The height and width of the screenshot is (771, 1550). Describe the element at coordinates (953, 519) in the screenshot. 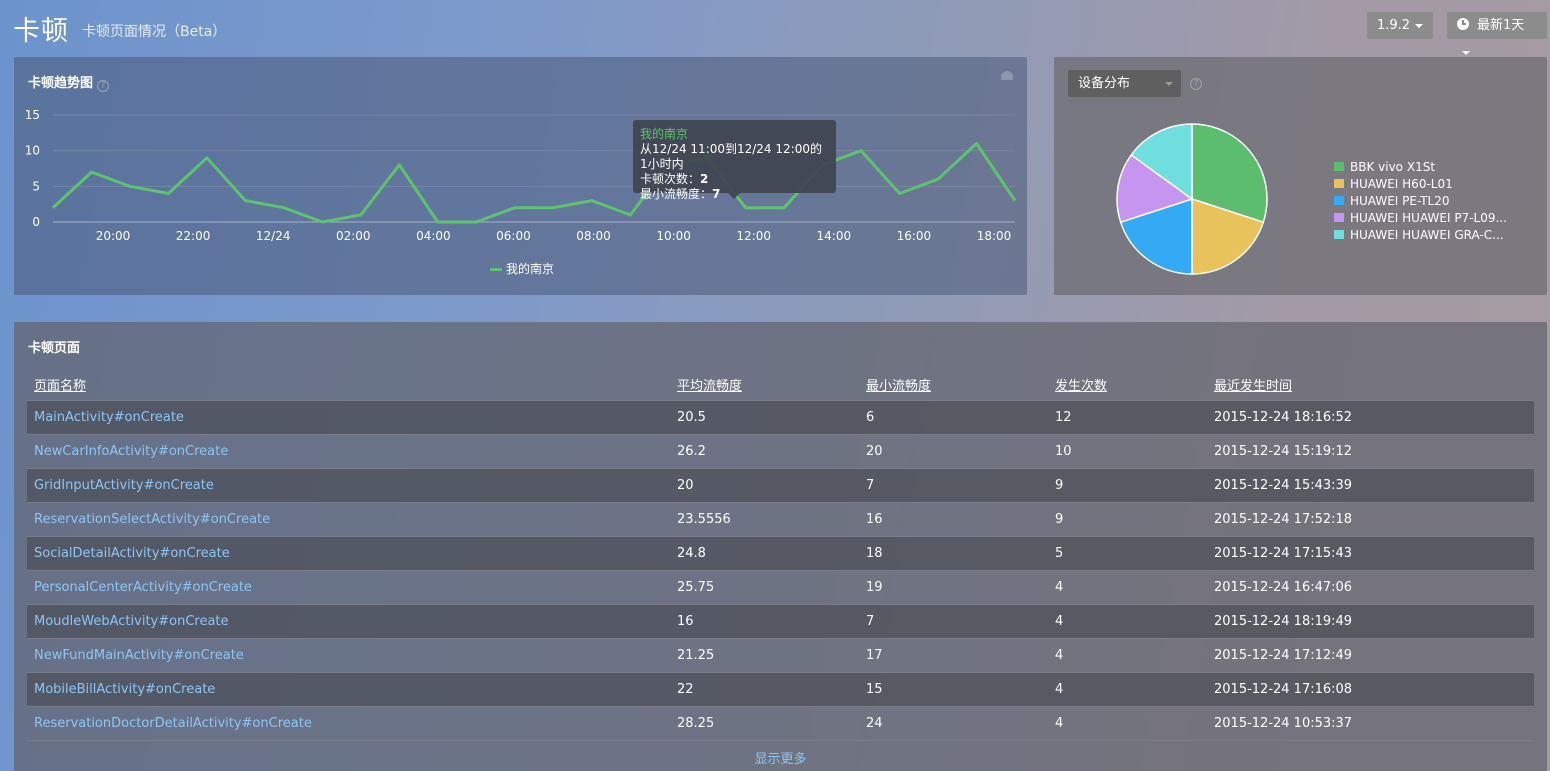

I see `min-fluency-cell: 16` at that location.